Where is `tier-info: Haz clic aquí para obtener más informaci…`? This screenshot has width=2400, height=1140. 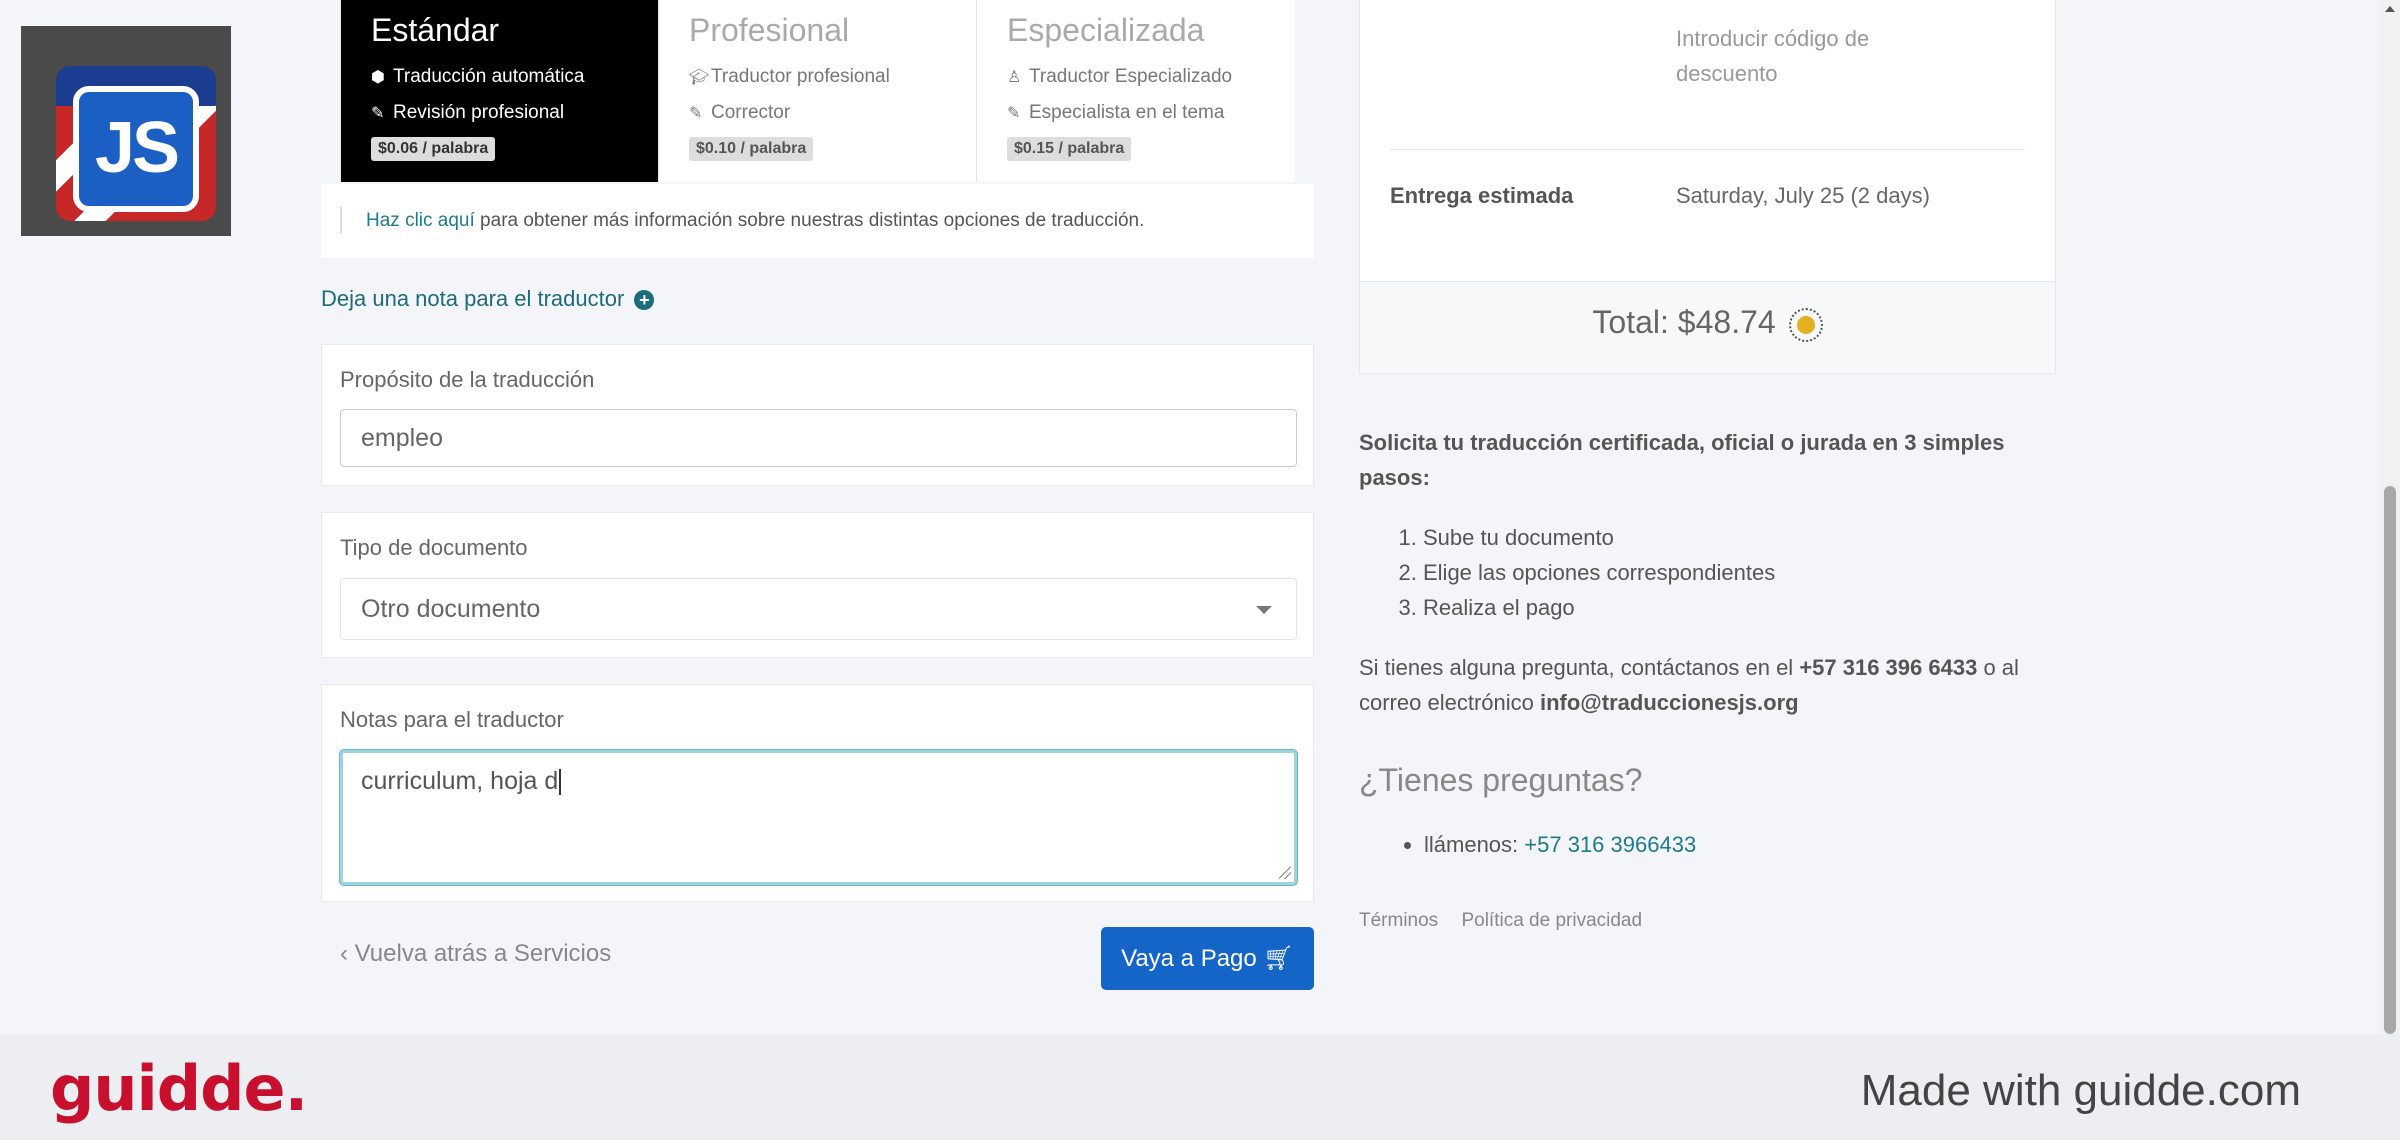
tier-info: Haz clic aquí para obtener más informaci… is located at coordinates (817, 221).